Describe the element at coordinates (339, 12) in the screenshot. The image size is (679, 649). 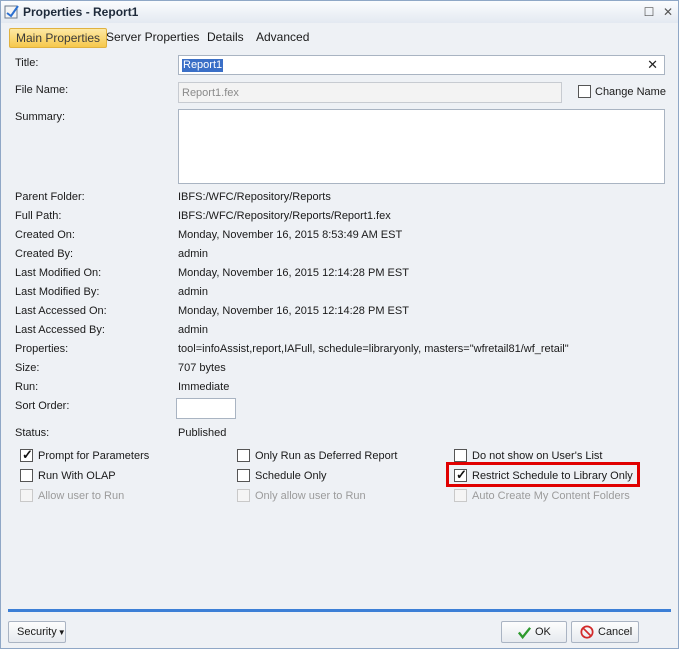
I see `title-bar: Properties - Report1 ☐ ✕` at that location.